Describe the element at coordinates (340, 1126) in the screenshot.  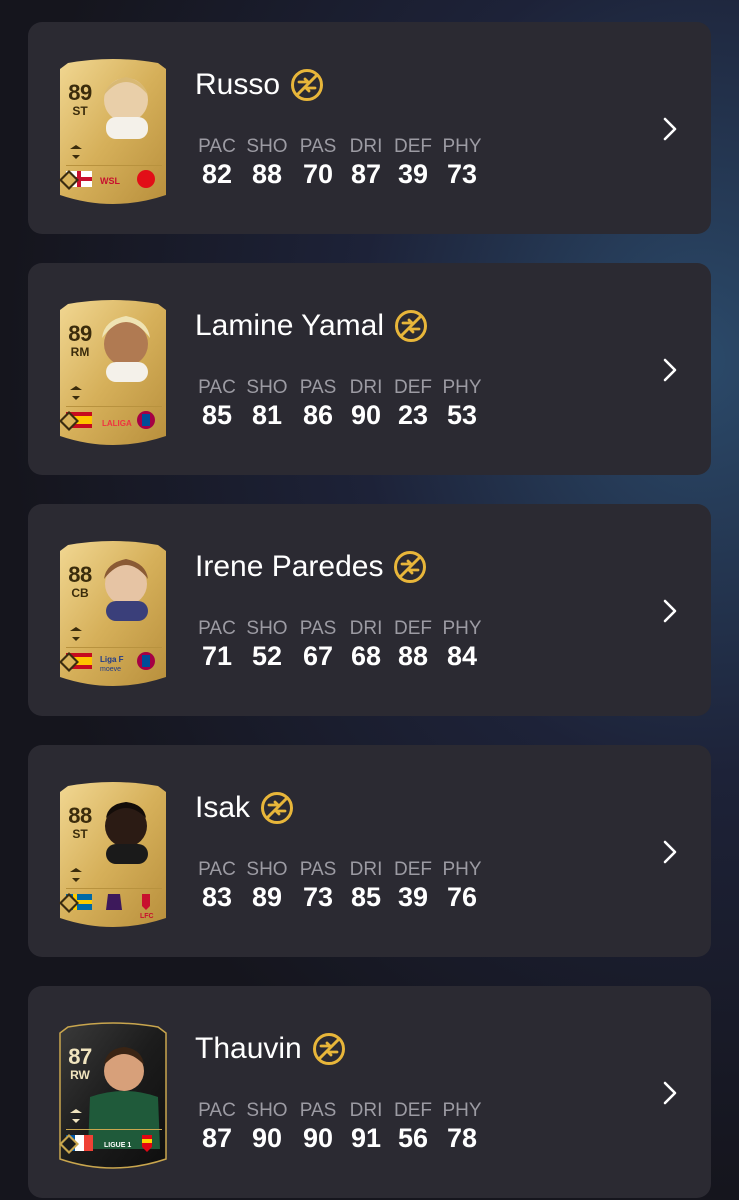
I see `player-stats: PAC 87 SHO 90 PAS 90 DRI 91 DEF 56 PHY 78` at that location.